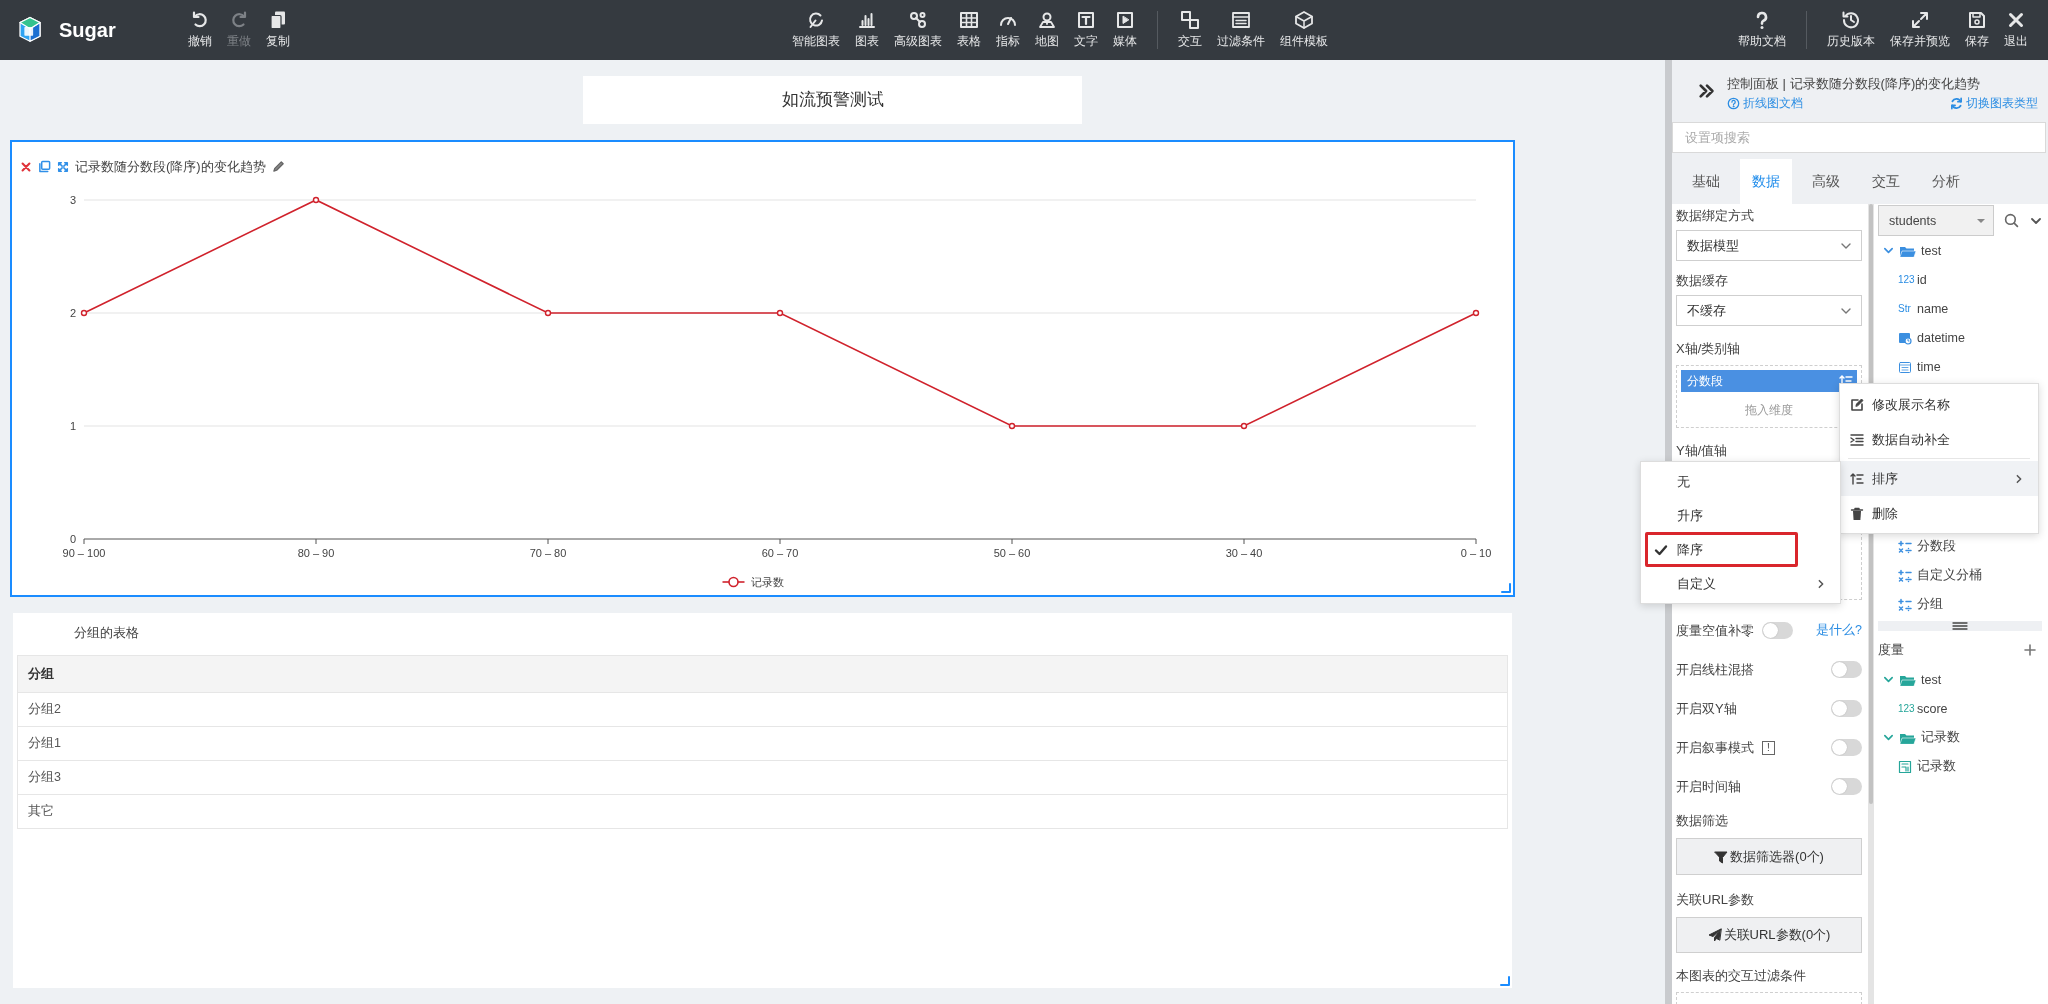  What do you see at coordinates (762, 811) in the screenshot?
I see `table-cell: 其它` at bounding box center [762, 811].